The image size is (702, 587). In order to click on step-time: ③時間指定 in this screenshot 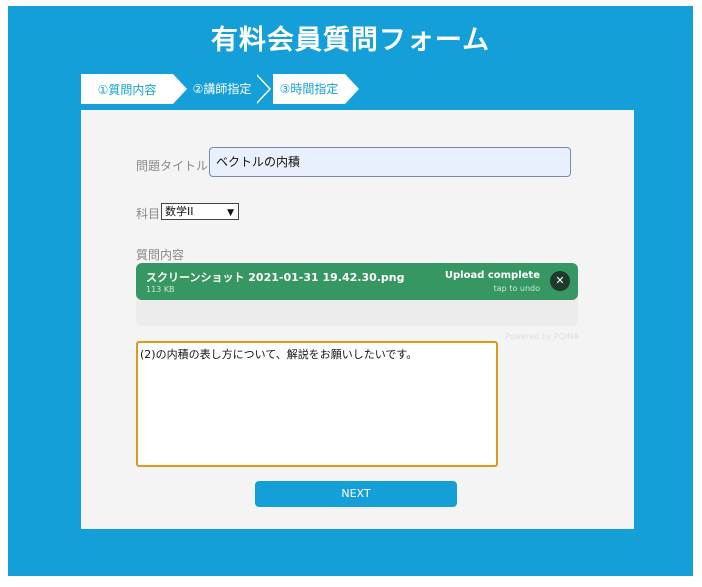, I will do `click(309, 89)`.